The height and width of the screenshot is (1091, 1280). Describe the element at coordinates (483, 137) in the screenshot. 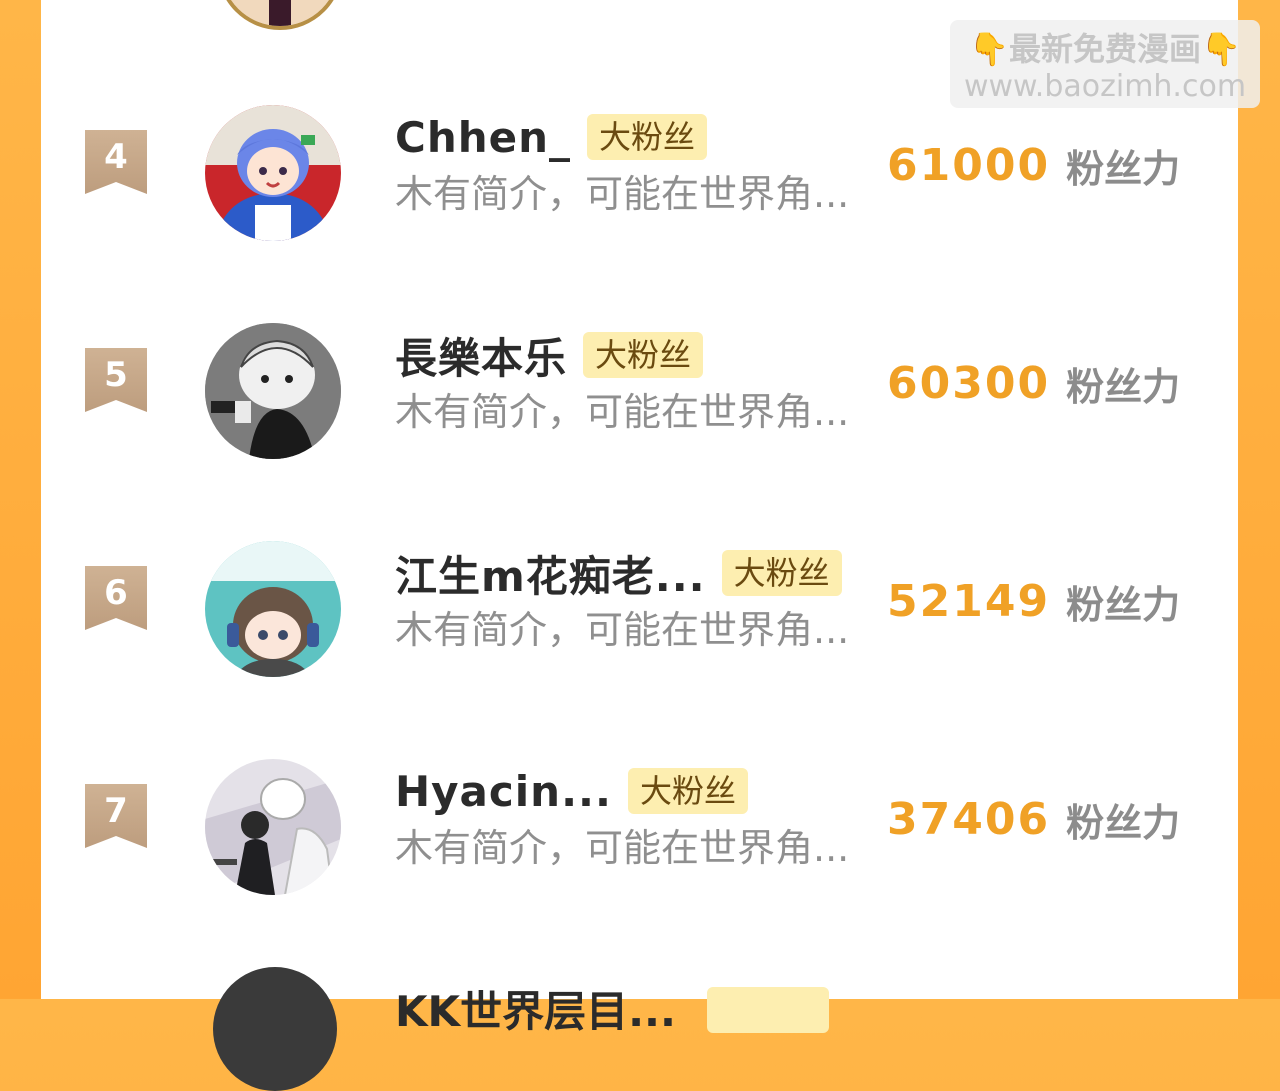

I see `username: Chhen_` at that location.